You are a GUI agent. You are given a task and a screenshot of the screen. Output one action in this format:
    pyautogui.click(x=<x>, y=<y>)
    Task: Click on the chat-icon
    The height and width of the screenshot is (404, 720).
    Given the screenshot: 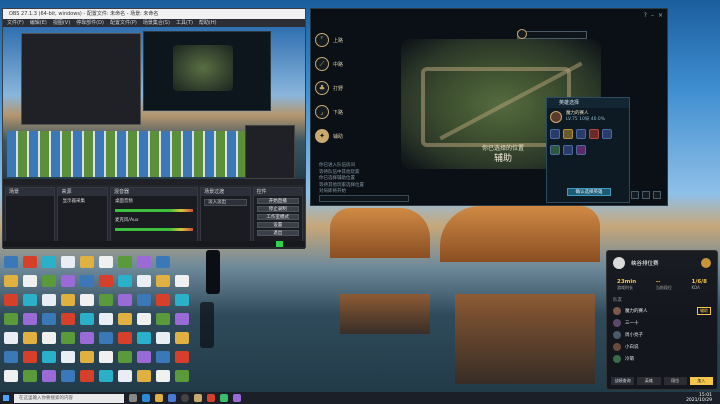 What is the action you would take?
    pyautogui.click(x=635, y=195)
    